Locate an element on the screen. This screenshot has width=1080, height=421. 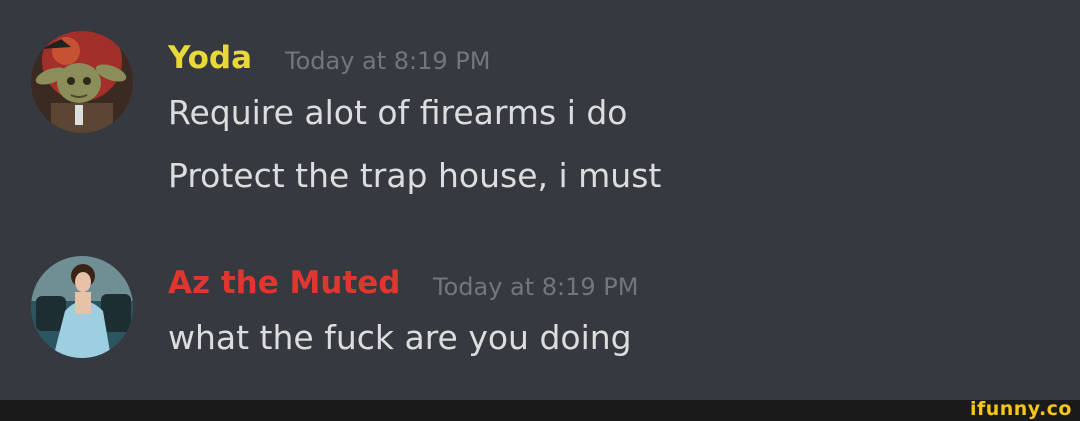
watermark-bar: ifunny.co is located at coordinates (540, 409).